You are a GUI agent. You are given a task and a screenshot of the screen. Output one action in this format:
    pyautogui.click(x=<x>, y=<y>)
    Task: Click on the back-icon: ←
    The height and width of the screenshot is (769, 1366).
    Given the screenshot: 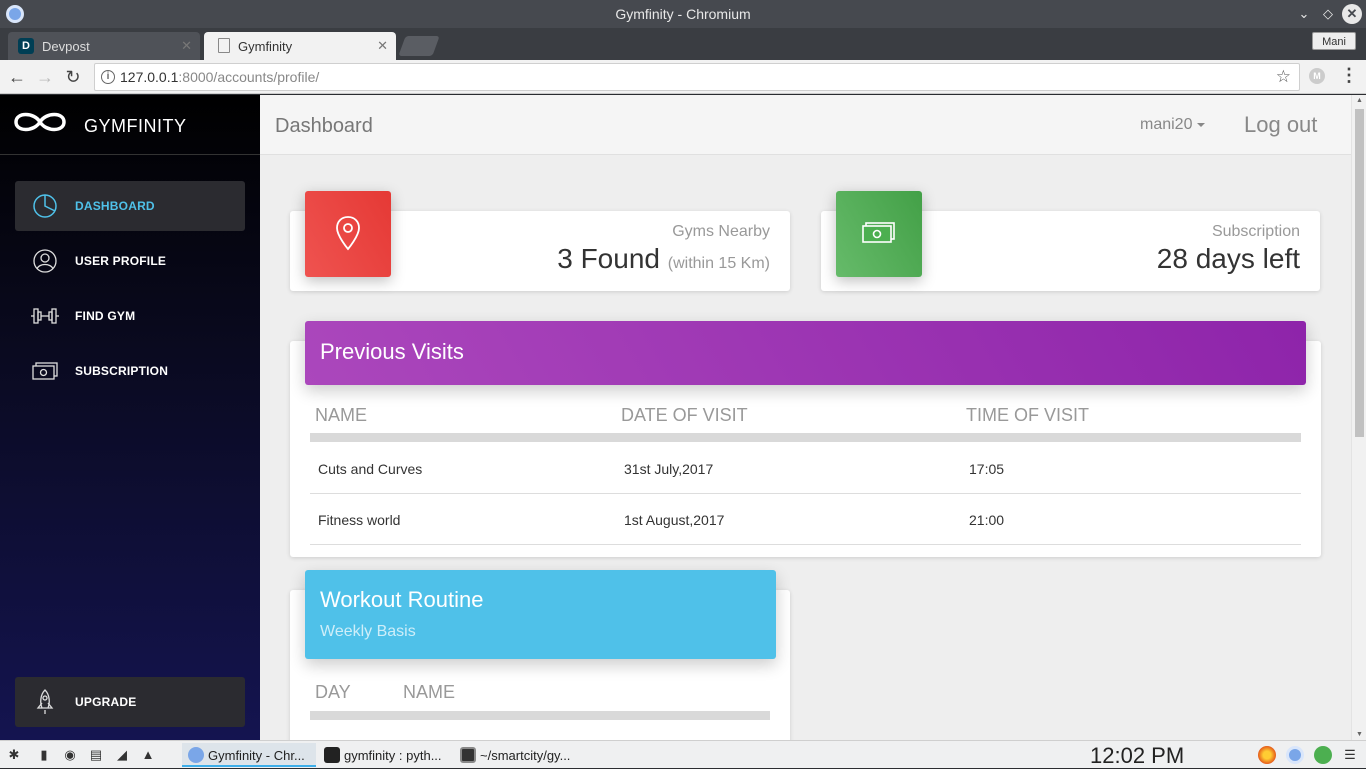 What is the action you would take?
    pyautogui.click(x=17, y=77)
    